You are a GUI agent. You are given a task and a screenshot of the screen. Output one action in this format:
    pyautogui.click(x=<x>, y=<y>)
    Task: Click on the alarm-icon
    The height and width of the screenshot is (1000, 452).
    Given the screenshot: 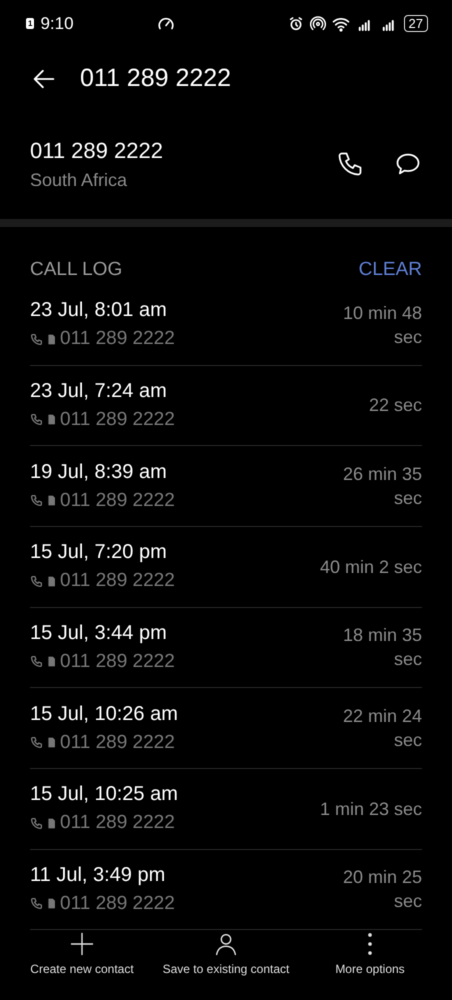 What is the action you would take?
    pyautogui.click(x=296, y=24)
    